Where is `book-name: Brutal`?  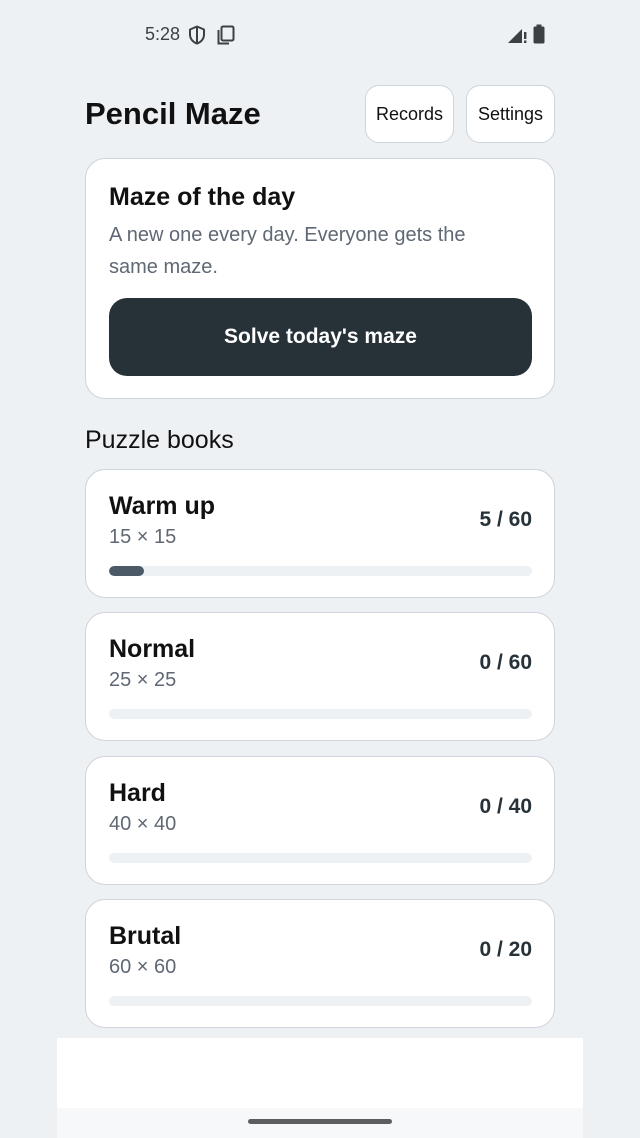
book-name: Brutal is located at coordinates (145, 936).